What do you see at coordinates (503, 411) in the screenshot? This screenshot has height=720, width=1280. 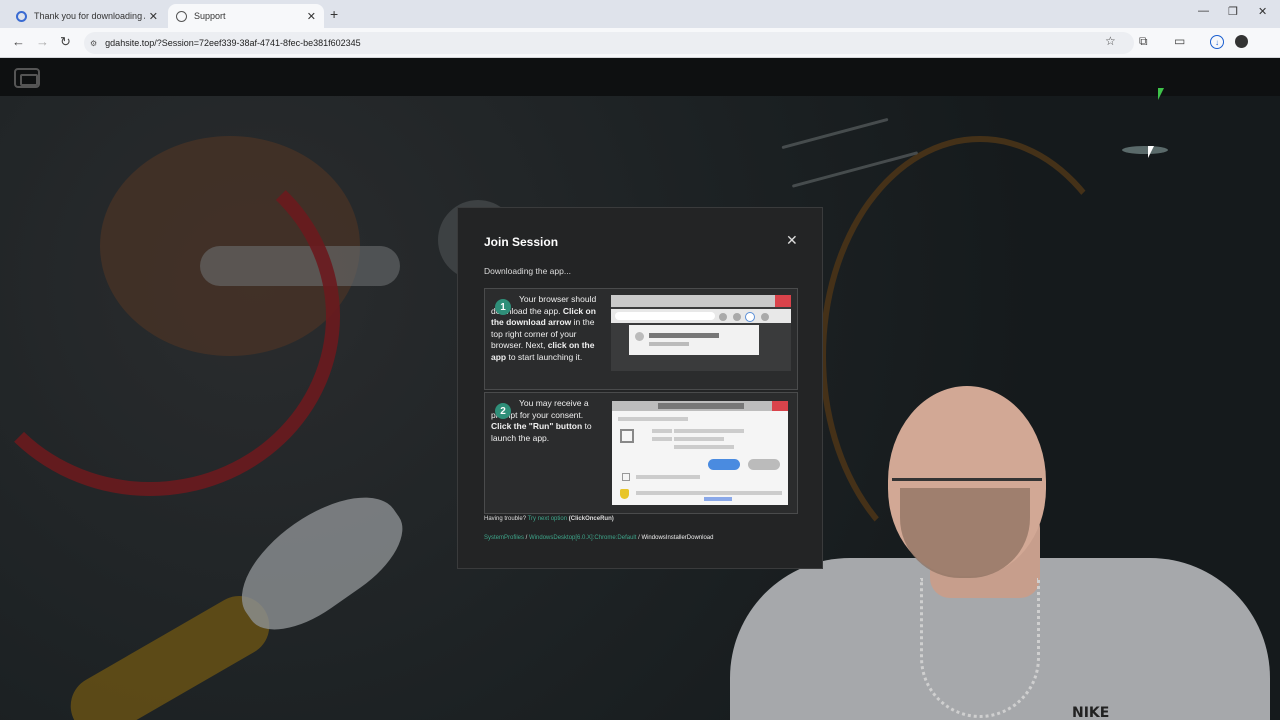 I see `step-number-badge: 2` at bounding box center [503, 411].